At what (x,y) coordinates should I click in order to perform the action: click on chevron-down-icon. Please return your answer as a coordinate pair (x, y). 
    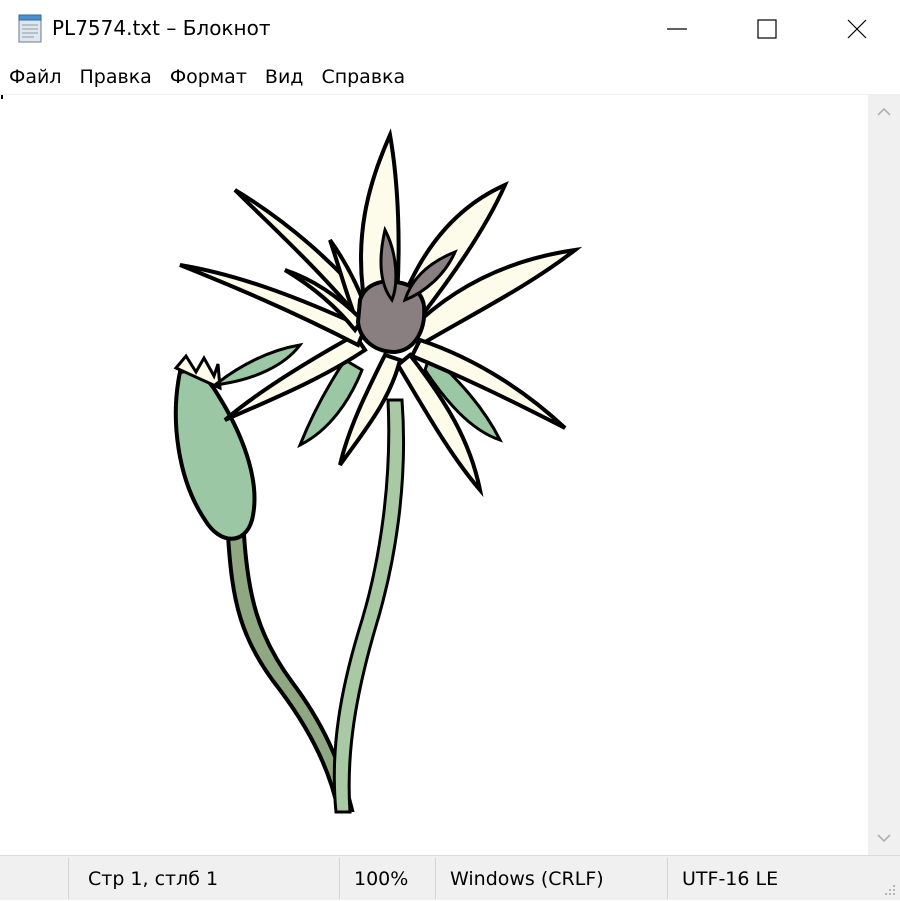
    Looking at the image, I should click on (884, 838).